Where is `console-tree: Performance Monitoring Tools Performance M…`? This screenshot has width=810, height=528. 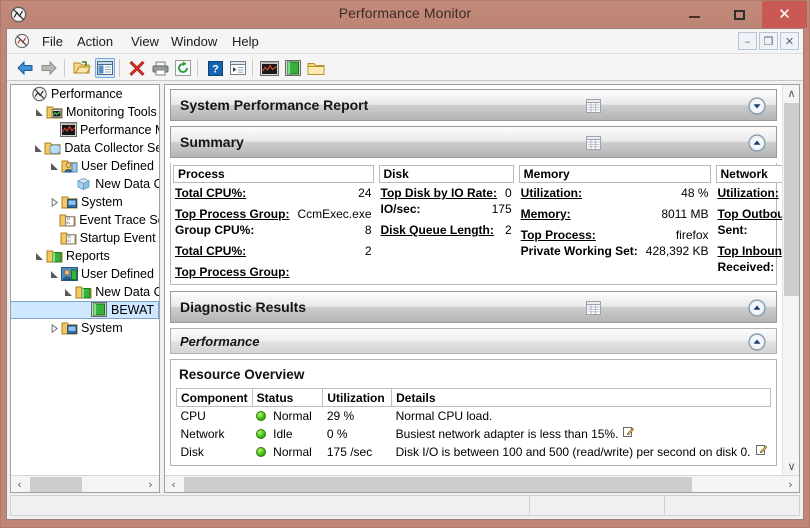 console-tree: Performance Monitoring Tools Performance M… is located at coordinates (85, 280).